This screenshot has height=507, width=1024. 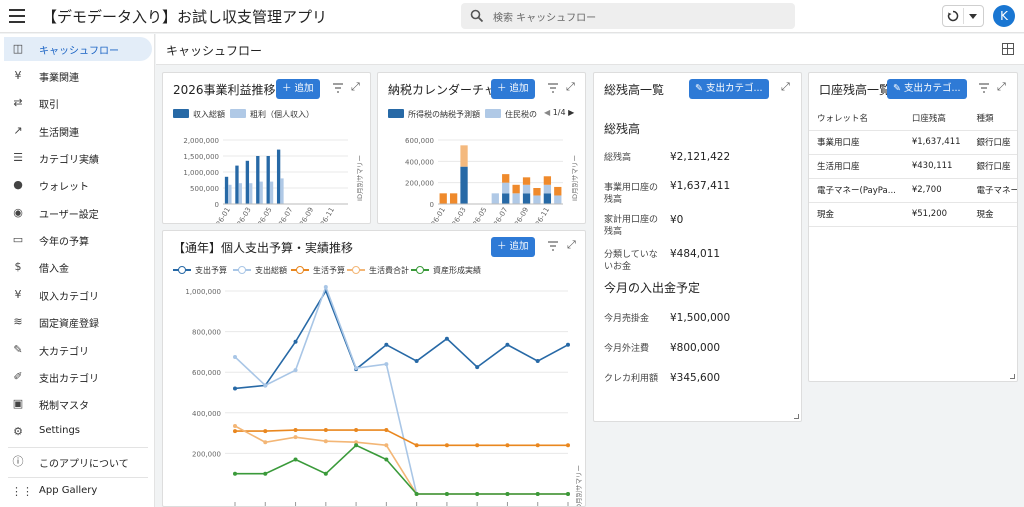 I want to click on pager-next-icon: ▶, so click(x=571, y=112).